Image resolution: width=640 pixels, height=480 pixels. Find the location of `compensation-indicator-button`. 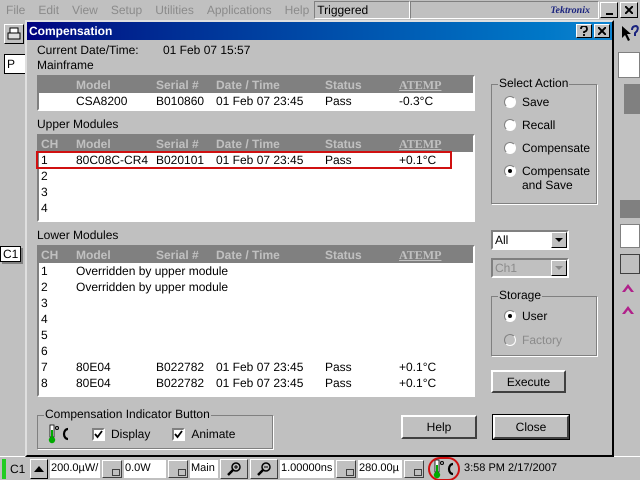

compensation-indicator-button is located at coordinates (444, 468).